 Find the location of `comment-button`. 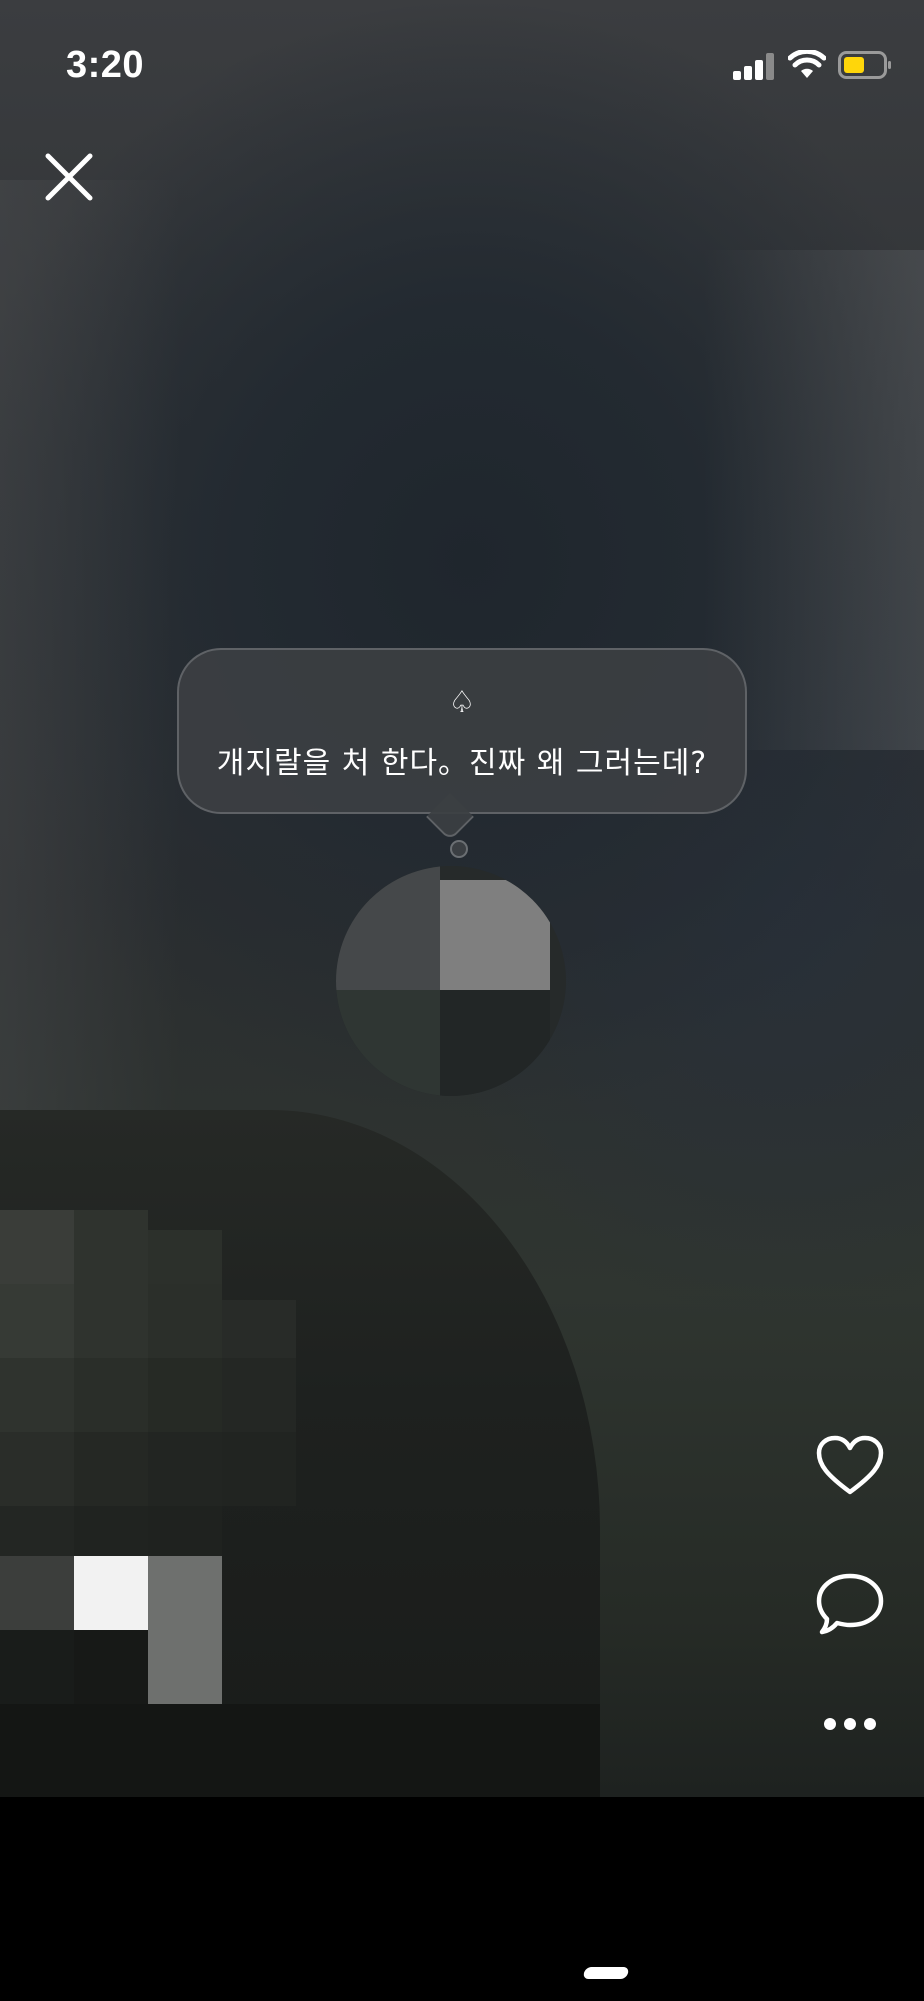

comment-button is located at coordinates (850, 1604).